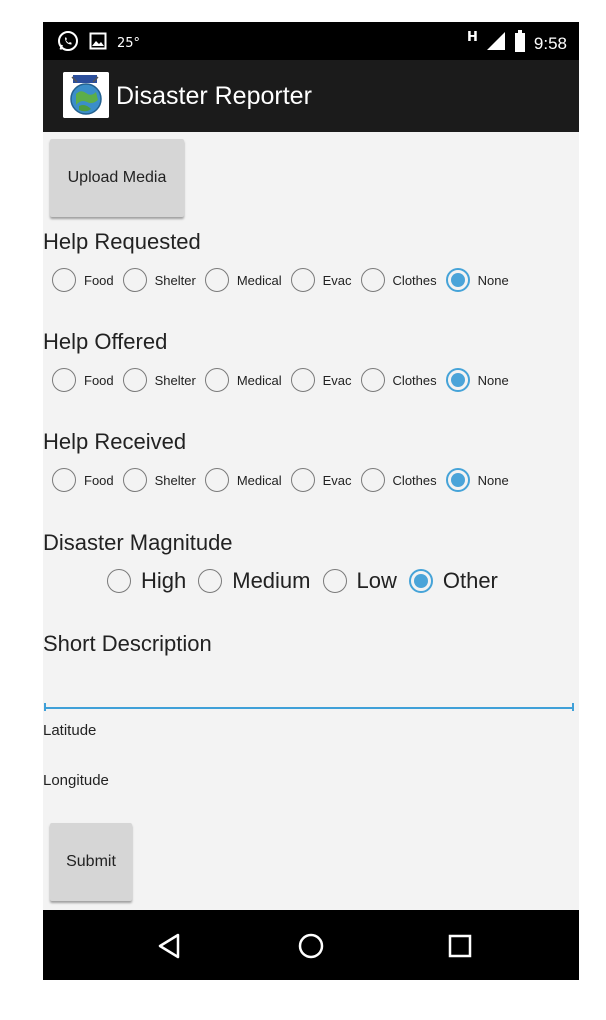 This screenshot has width=606, height=1020. I want to click on help-requested-group: Food Shelter Medical Evac Clothes None, so click(285, 280).